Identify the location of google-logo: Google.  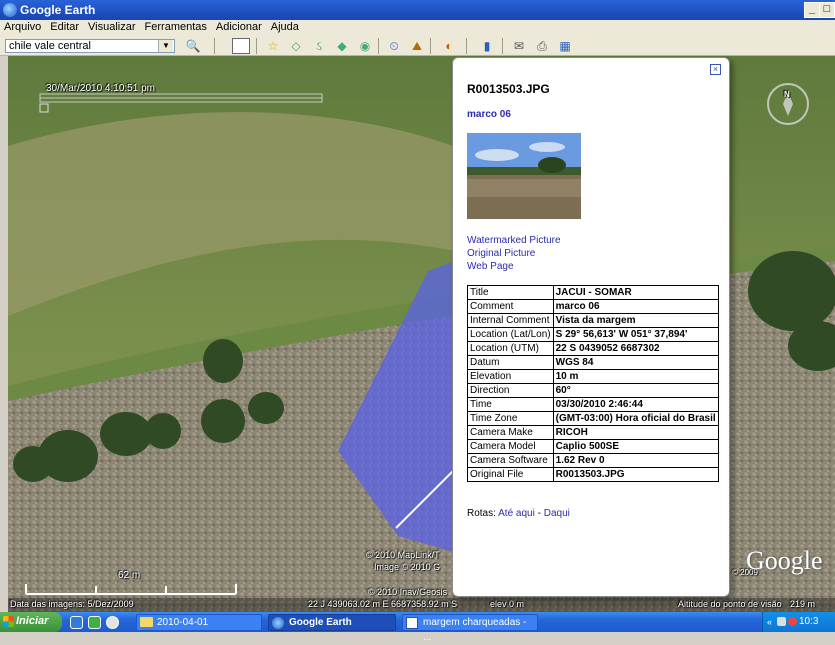
(784, 560).